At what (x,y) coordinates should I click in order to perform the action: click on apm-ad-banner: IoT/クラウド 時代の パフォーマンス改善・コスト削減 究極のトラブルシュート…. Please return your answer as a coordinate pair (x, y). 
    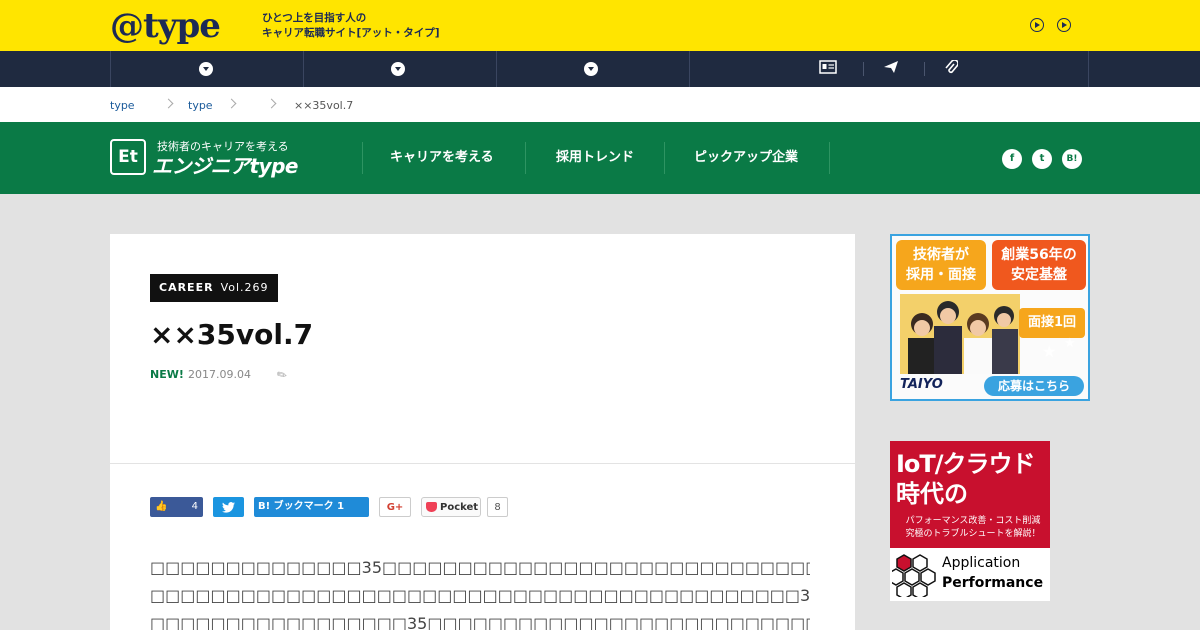
    Looking at the image, I should click on (970, 521).